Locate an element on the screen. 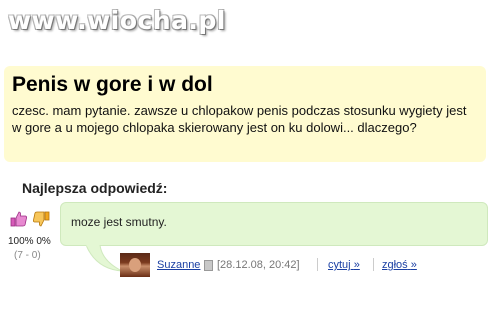 This screenshot has width=494, height=320. report-label: zgłoś is located at coordinates (395, 265).